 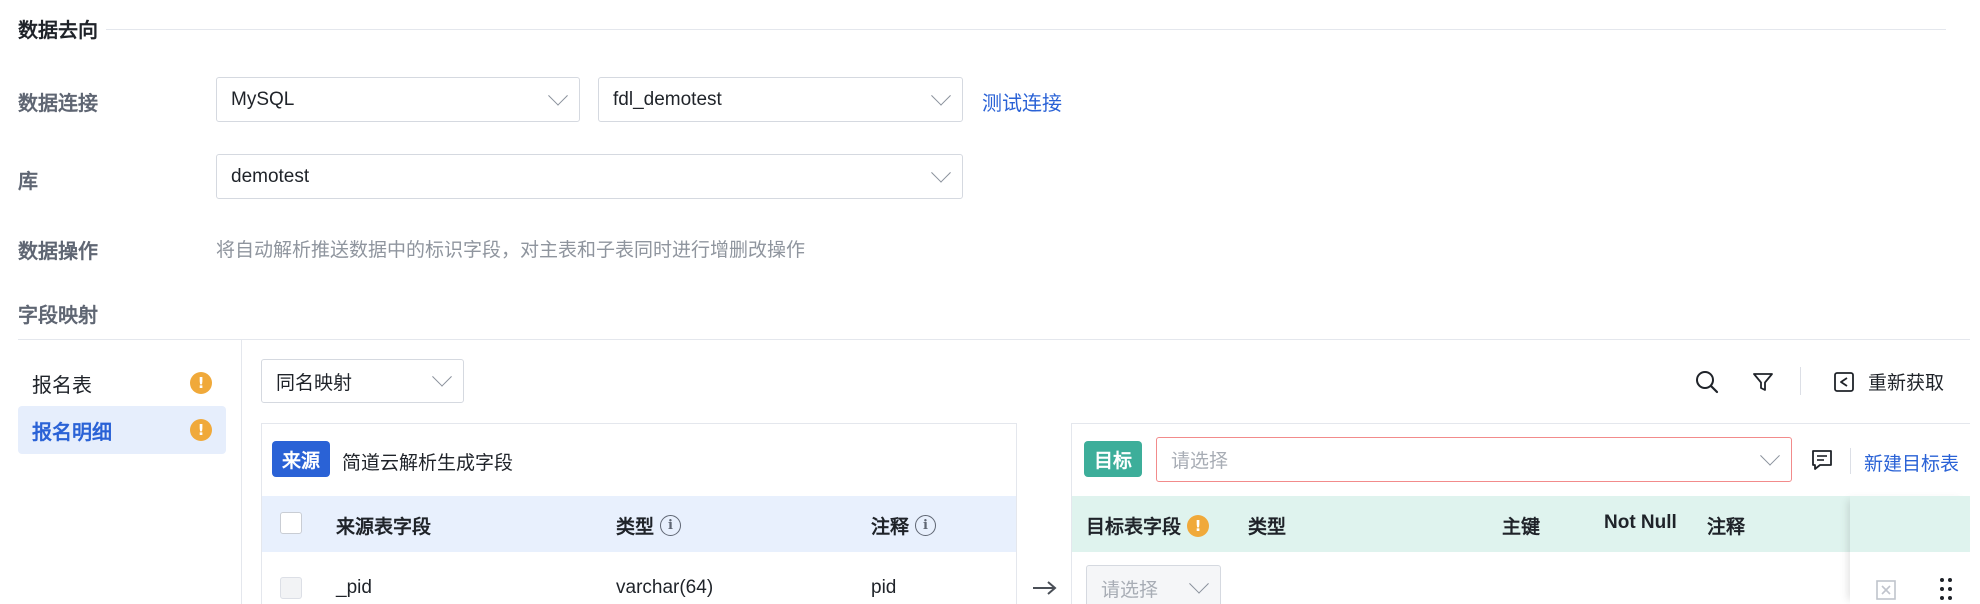 What do you see at coordinates (1022, 101) in the screenshot?
I see `test-connection-link: 测试连接` at bounding box center [1022, 101].